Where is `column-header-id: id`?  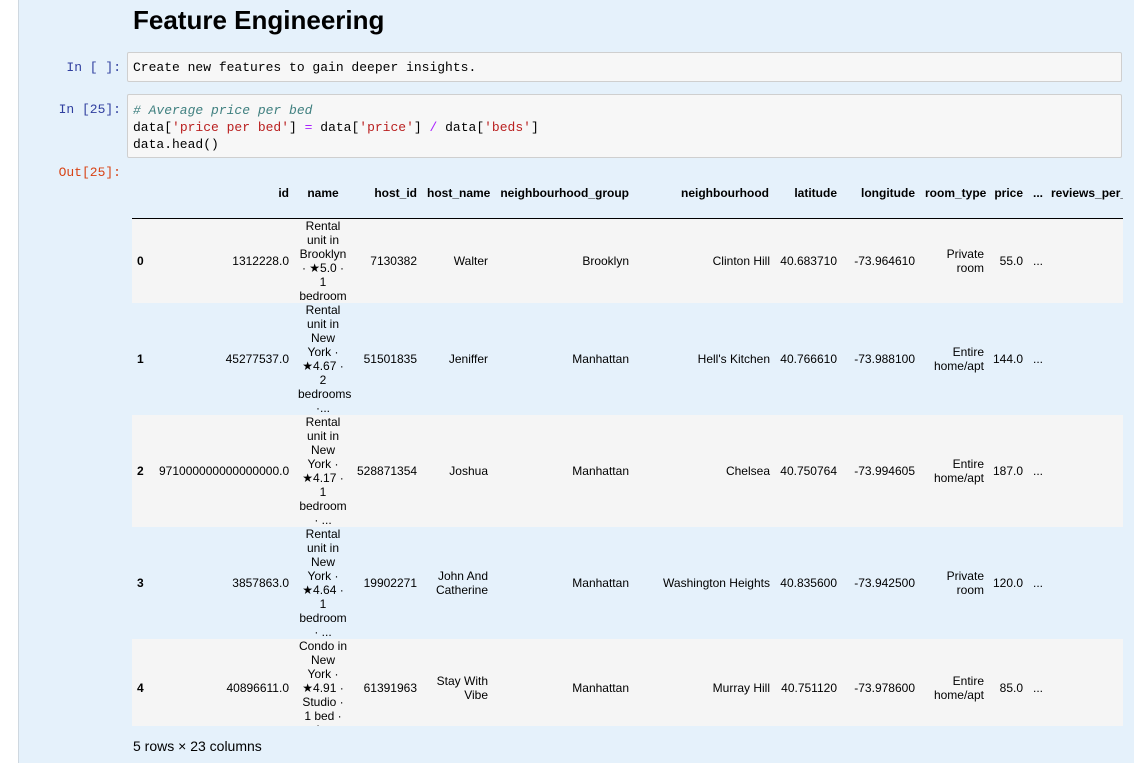
column-header-id: id is located at coordinates (224, 193).